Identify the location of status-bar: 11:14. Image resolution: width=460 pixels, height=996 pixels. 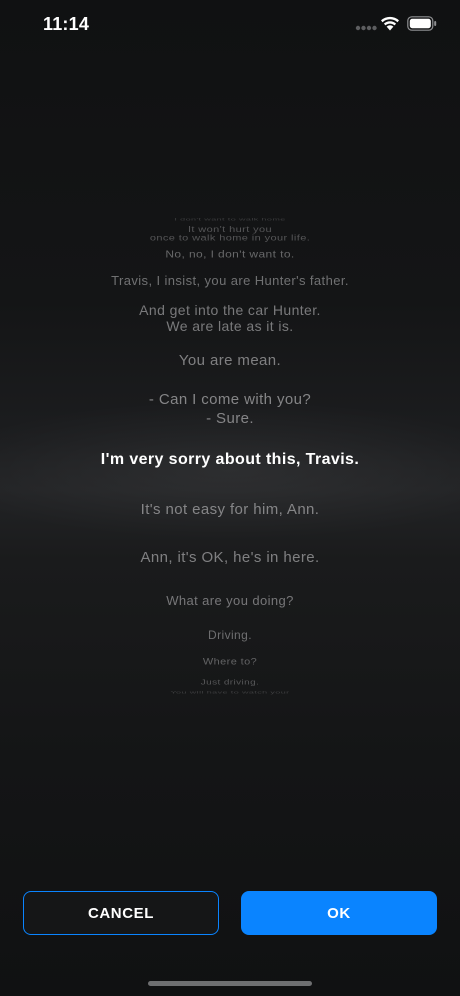
(230, 26).